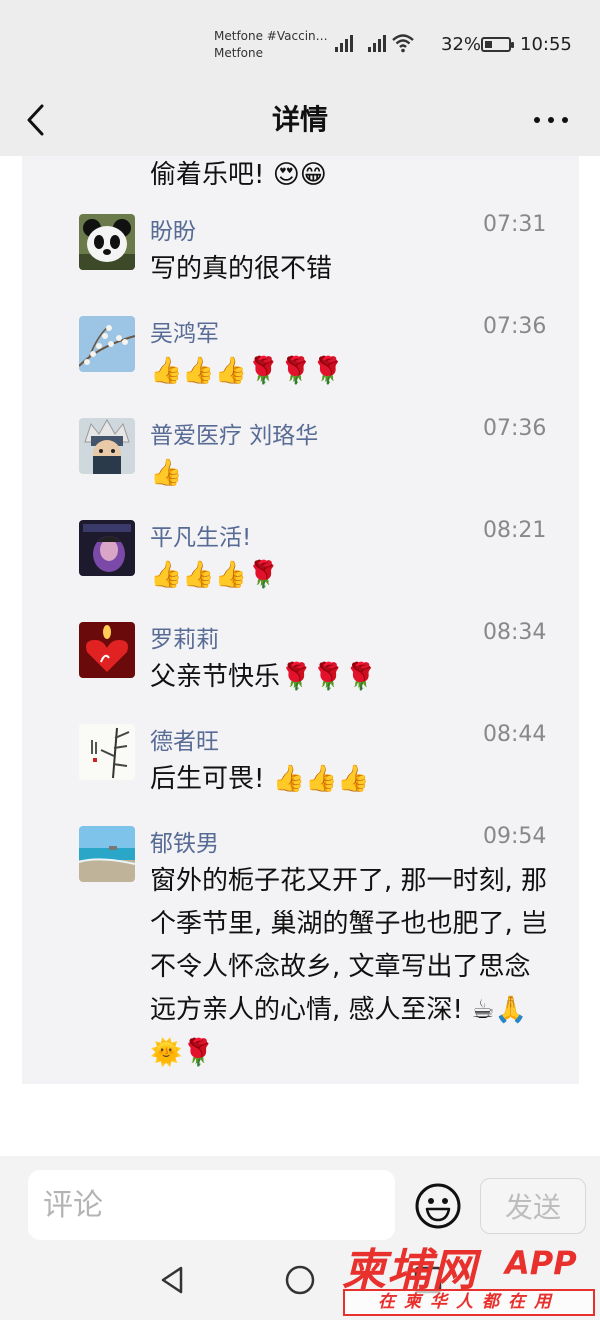 The height and width of the screenshot is (1320, 600). I want to click on signal-icon, so click(345, 43).